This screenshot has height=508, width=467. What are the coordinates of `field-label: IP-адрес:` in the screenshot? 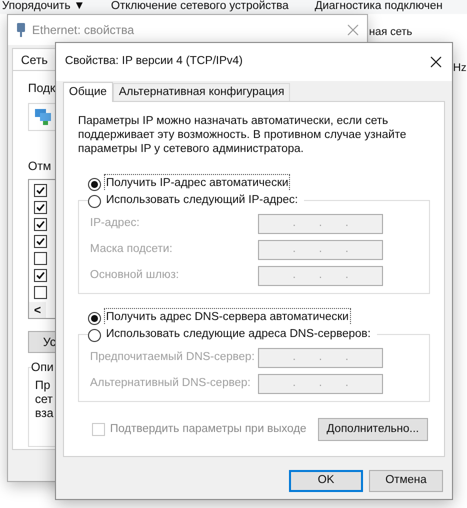 It's located at (115, 224).